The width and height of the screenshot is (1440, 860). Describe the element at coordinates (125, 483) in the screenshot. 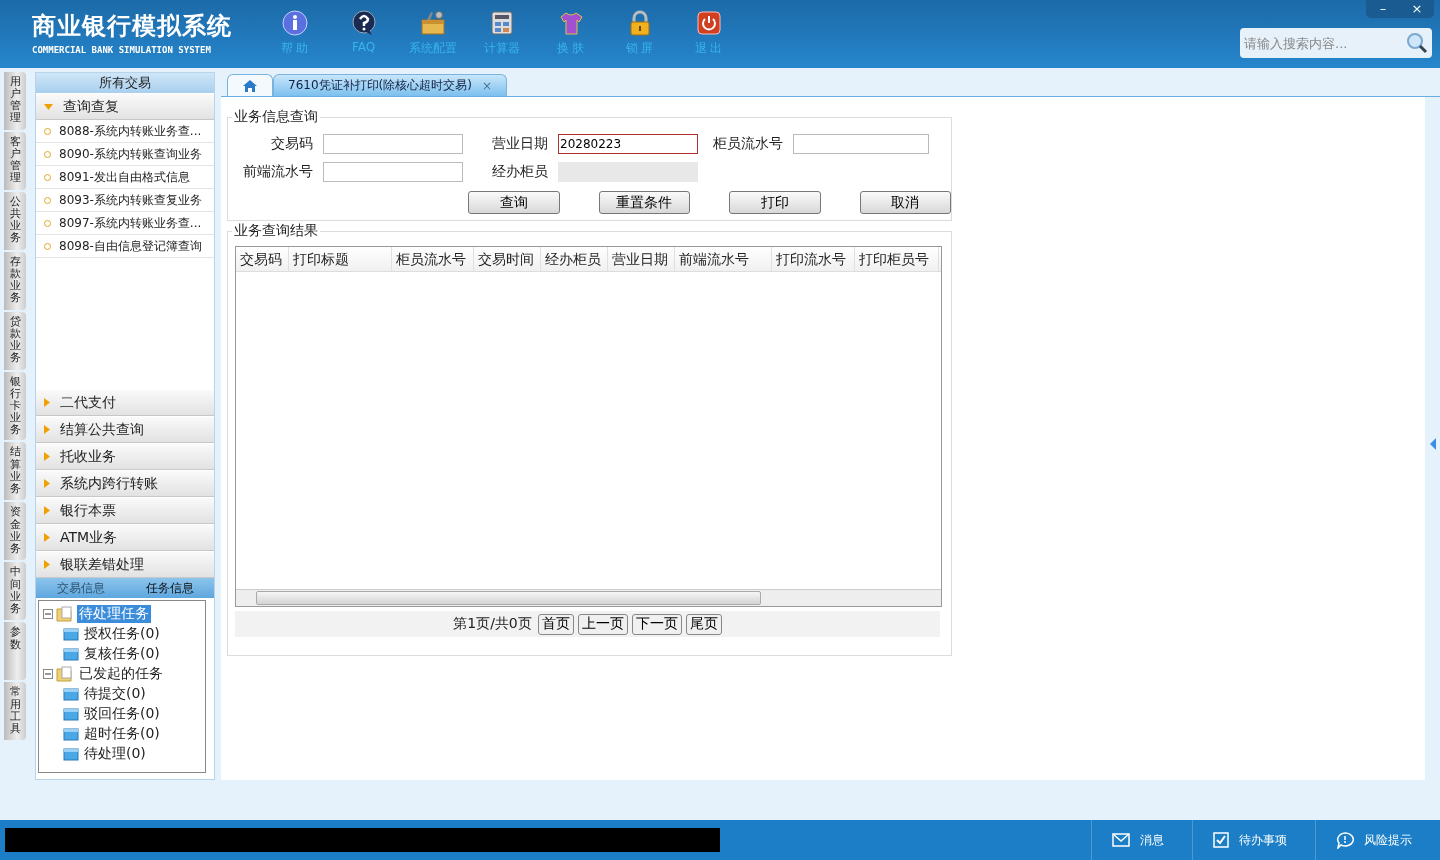

I see `menu-group: 系统内跨行转账` at that location.